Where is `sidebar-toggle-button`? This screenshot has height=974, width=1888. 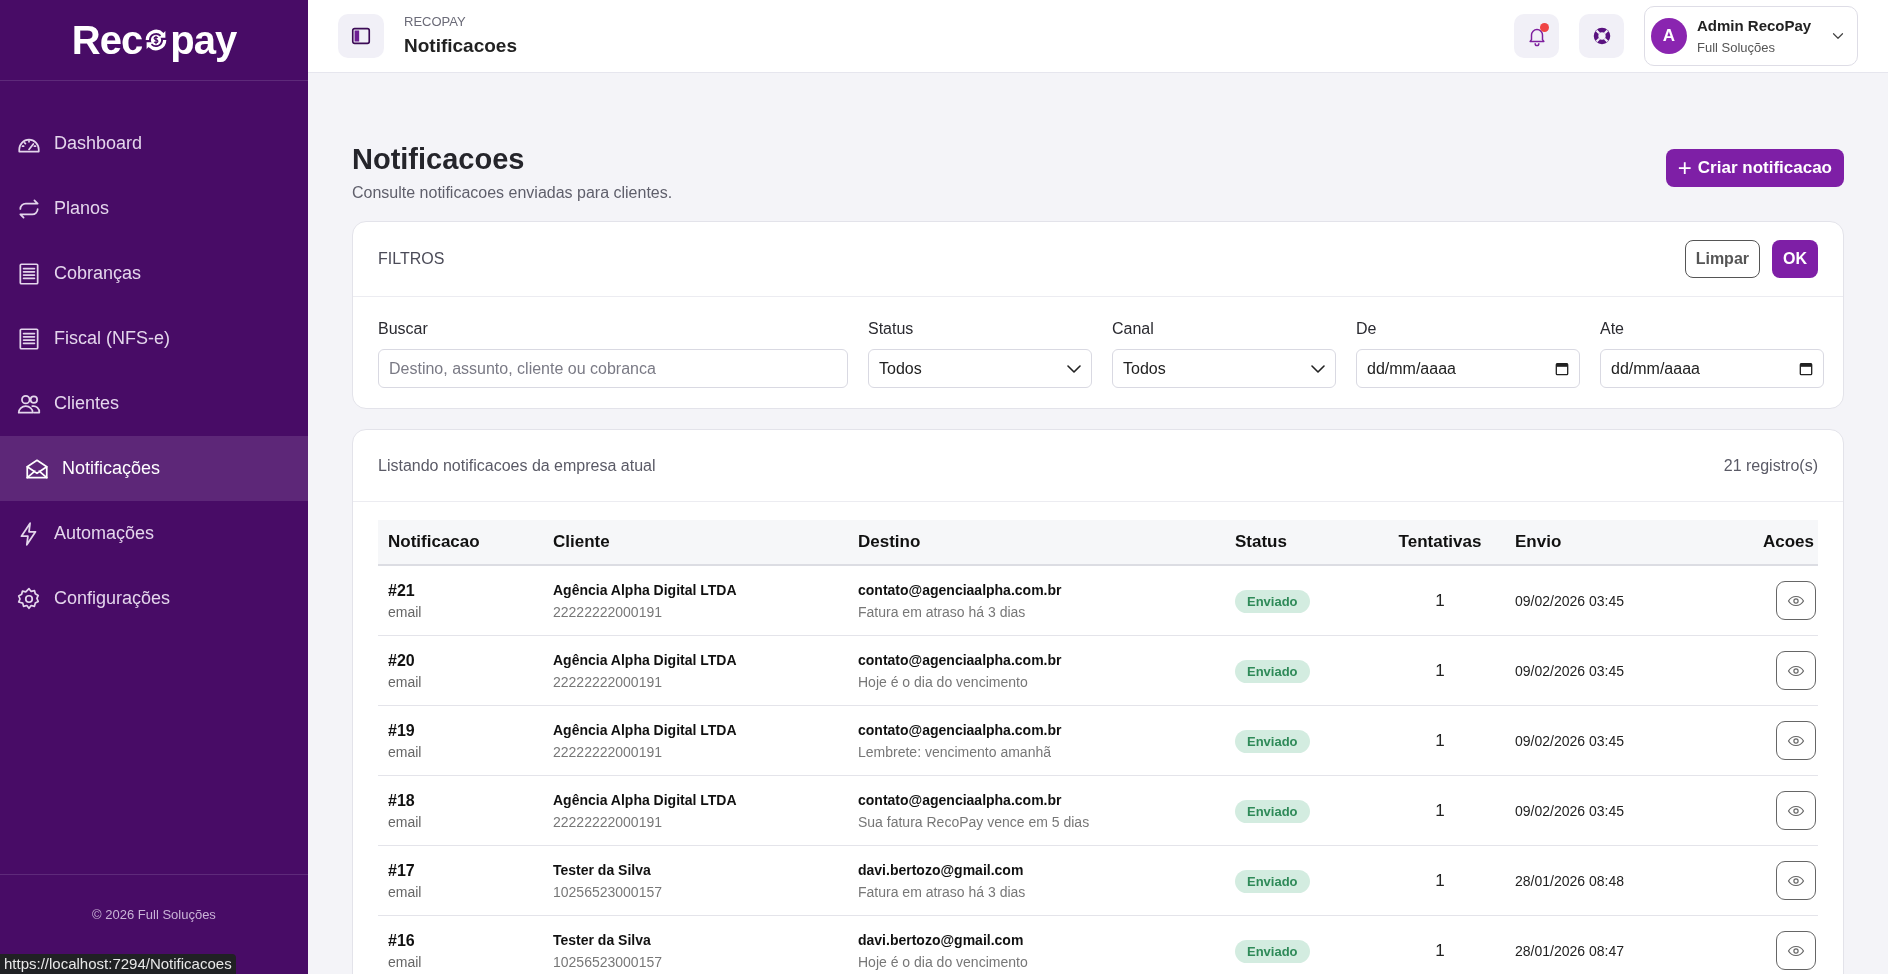
sidebar-toggle-button is located at coordinates (361, 36).